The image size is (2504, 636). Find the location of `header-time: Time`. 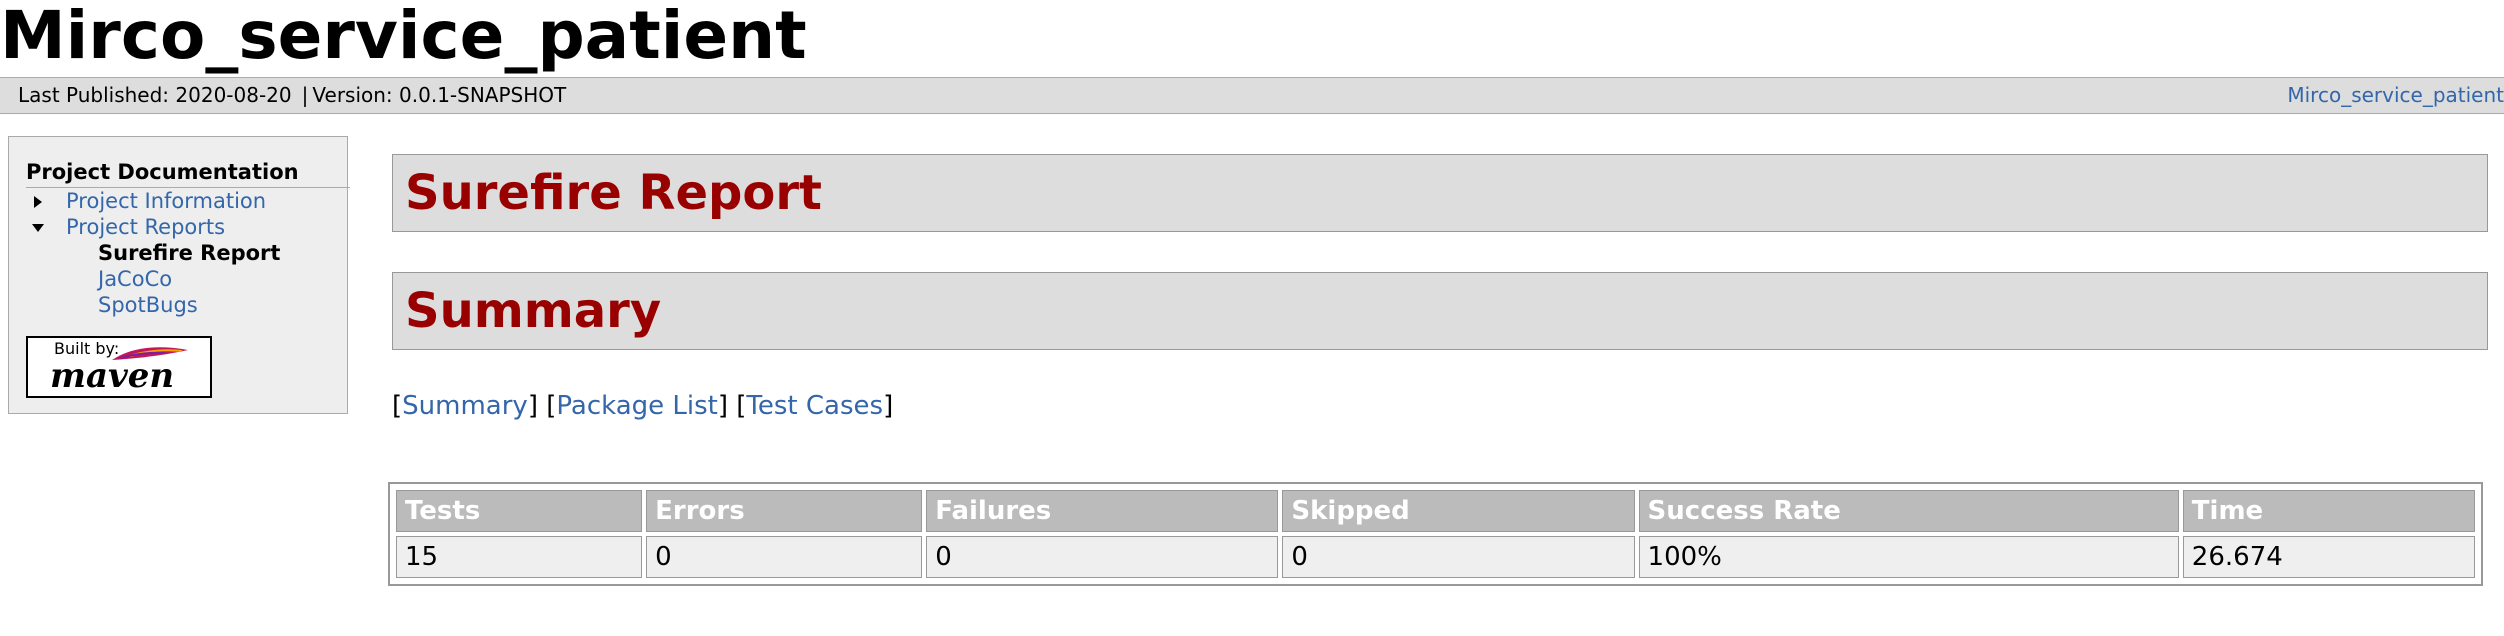

header-time: Time is located at coordinates (2328, 511).